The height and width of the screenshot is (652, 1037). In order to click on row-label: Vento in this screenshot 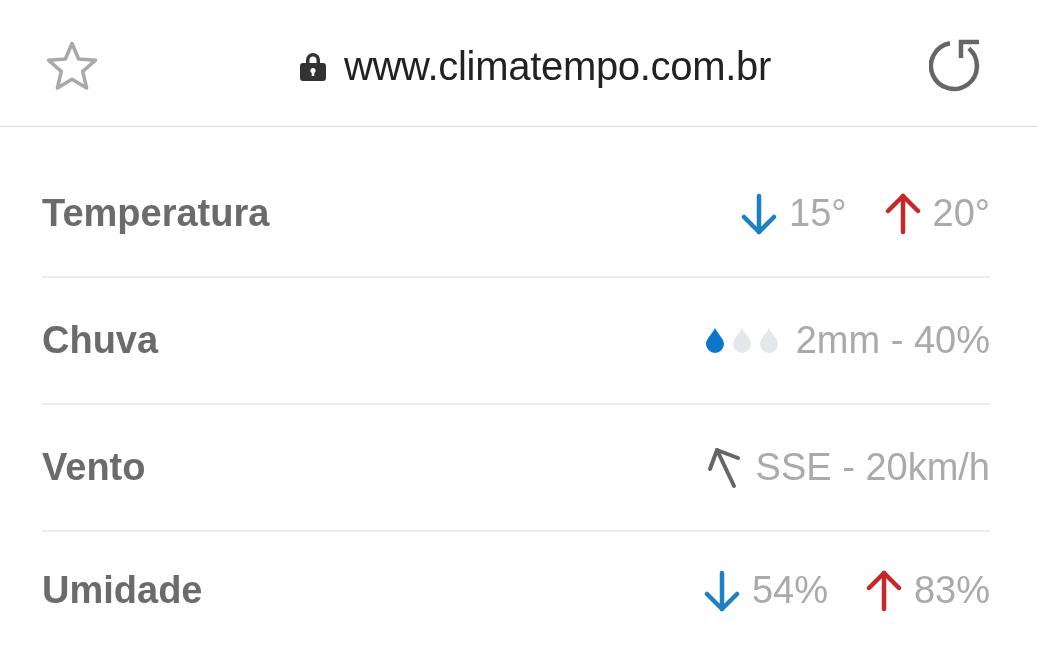, I will do `click(94, 467)`.